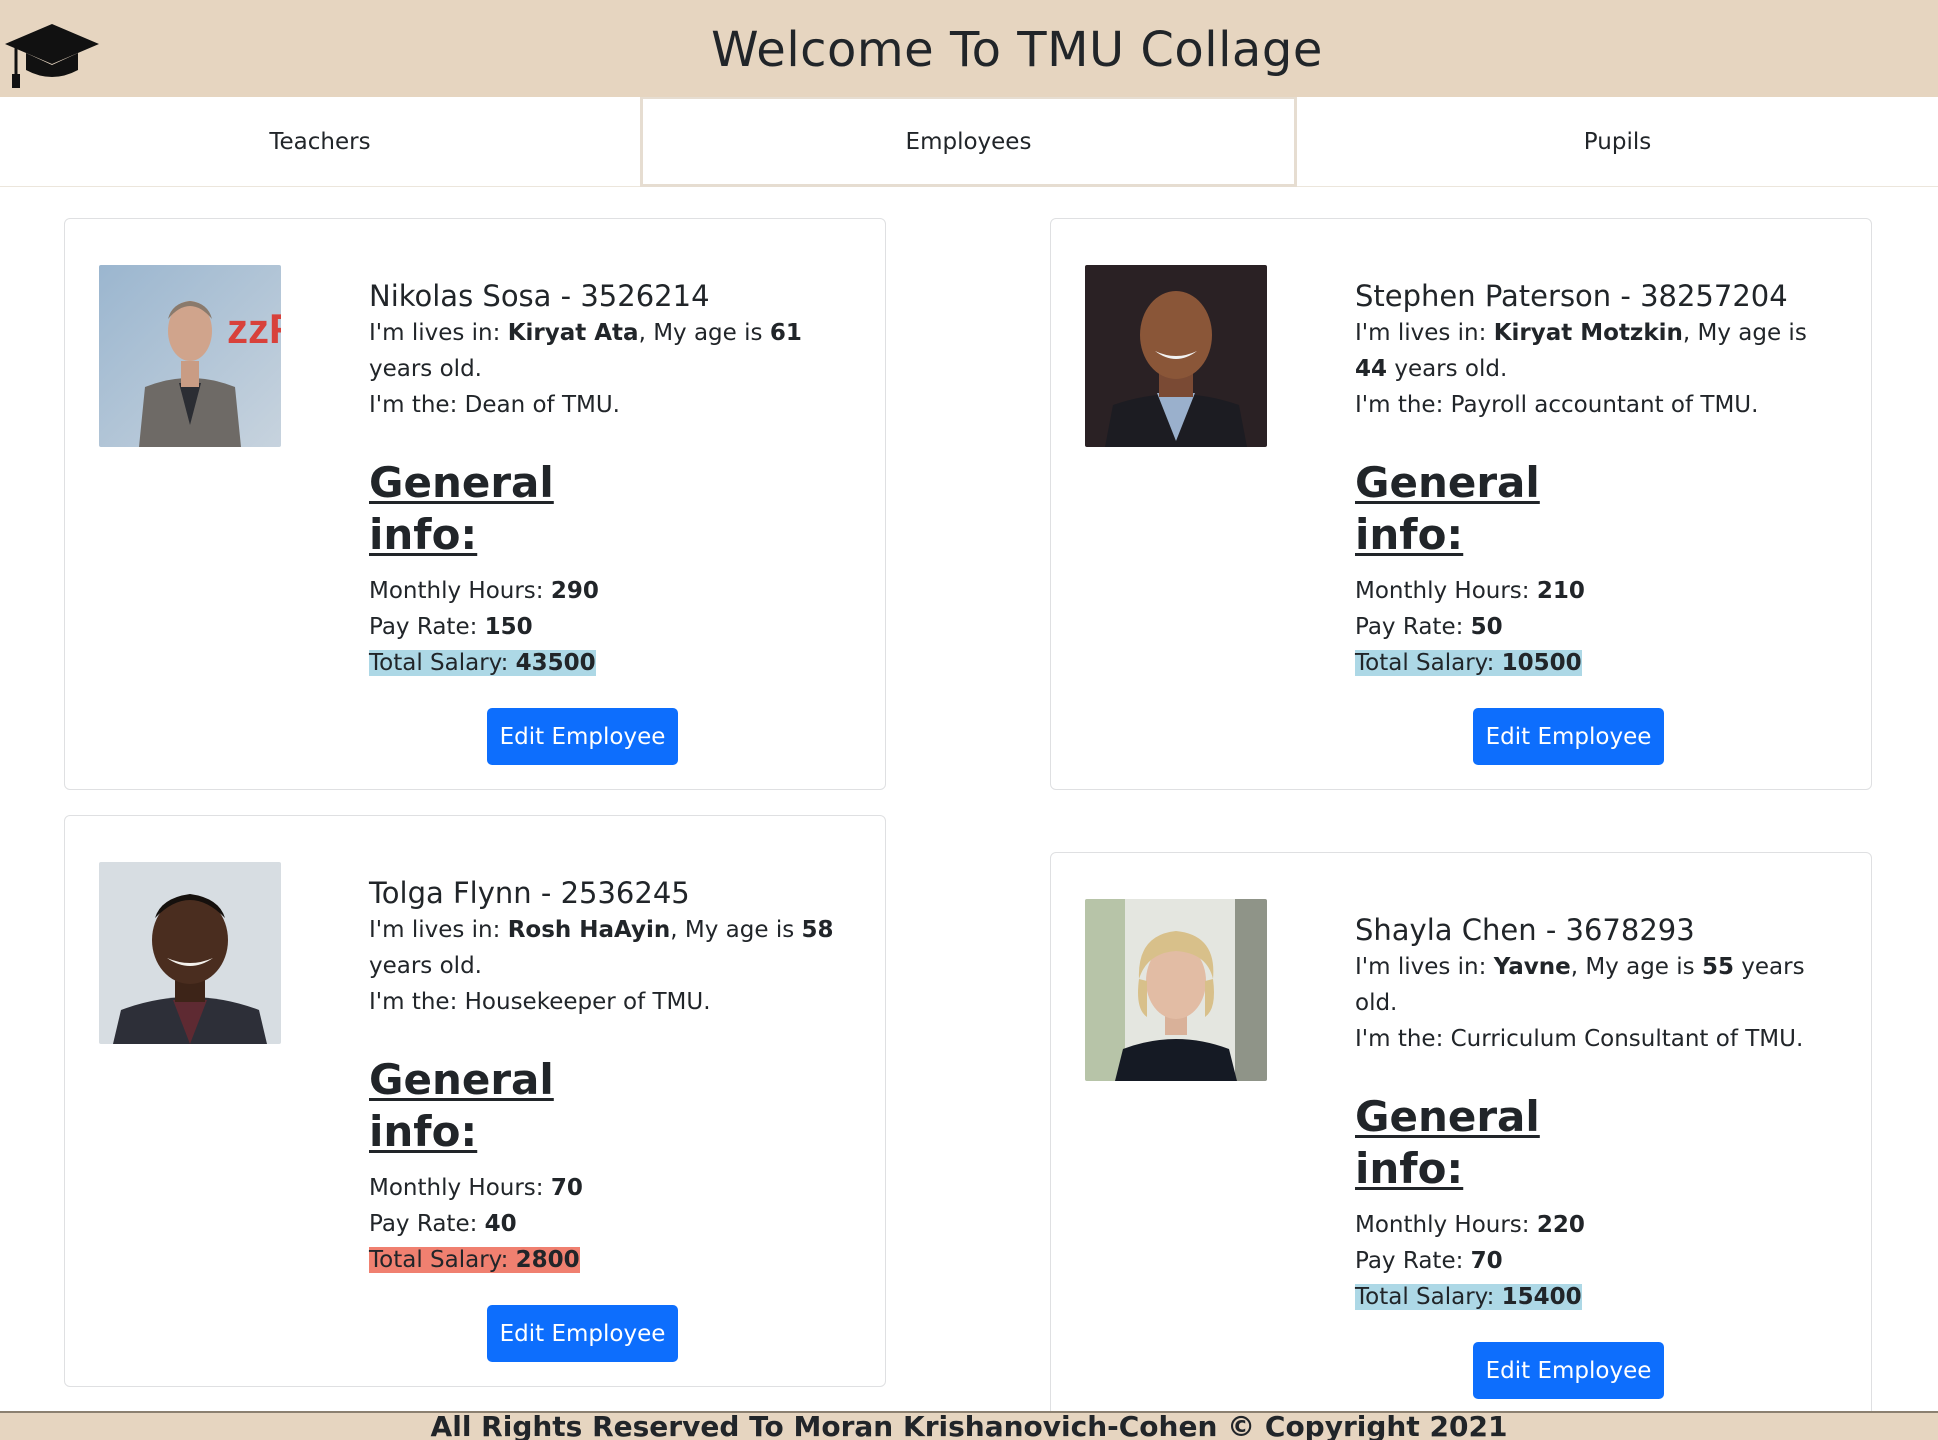 The width and height of the screenshot is (1938, 1440). I want to click on salary-value: 10500, so click(1541, 663).